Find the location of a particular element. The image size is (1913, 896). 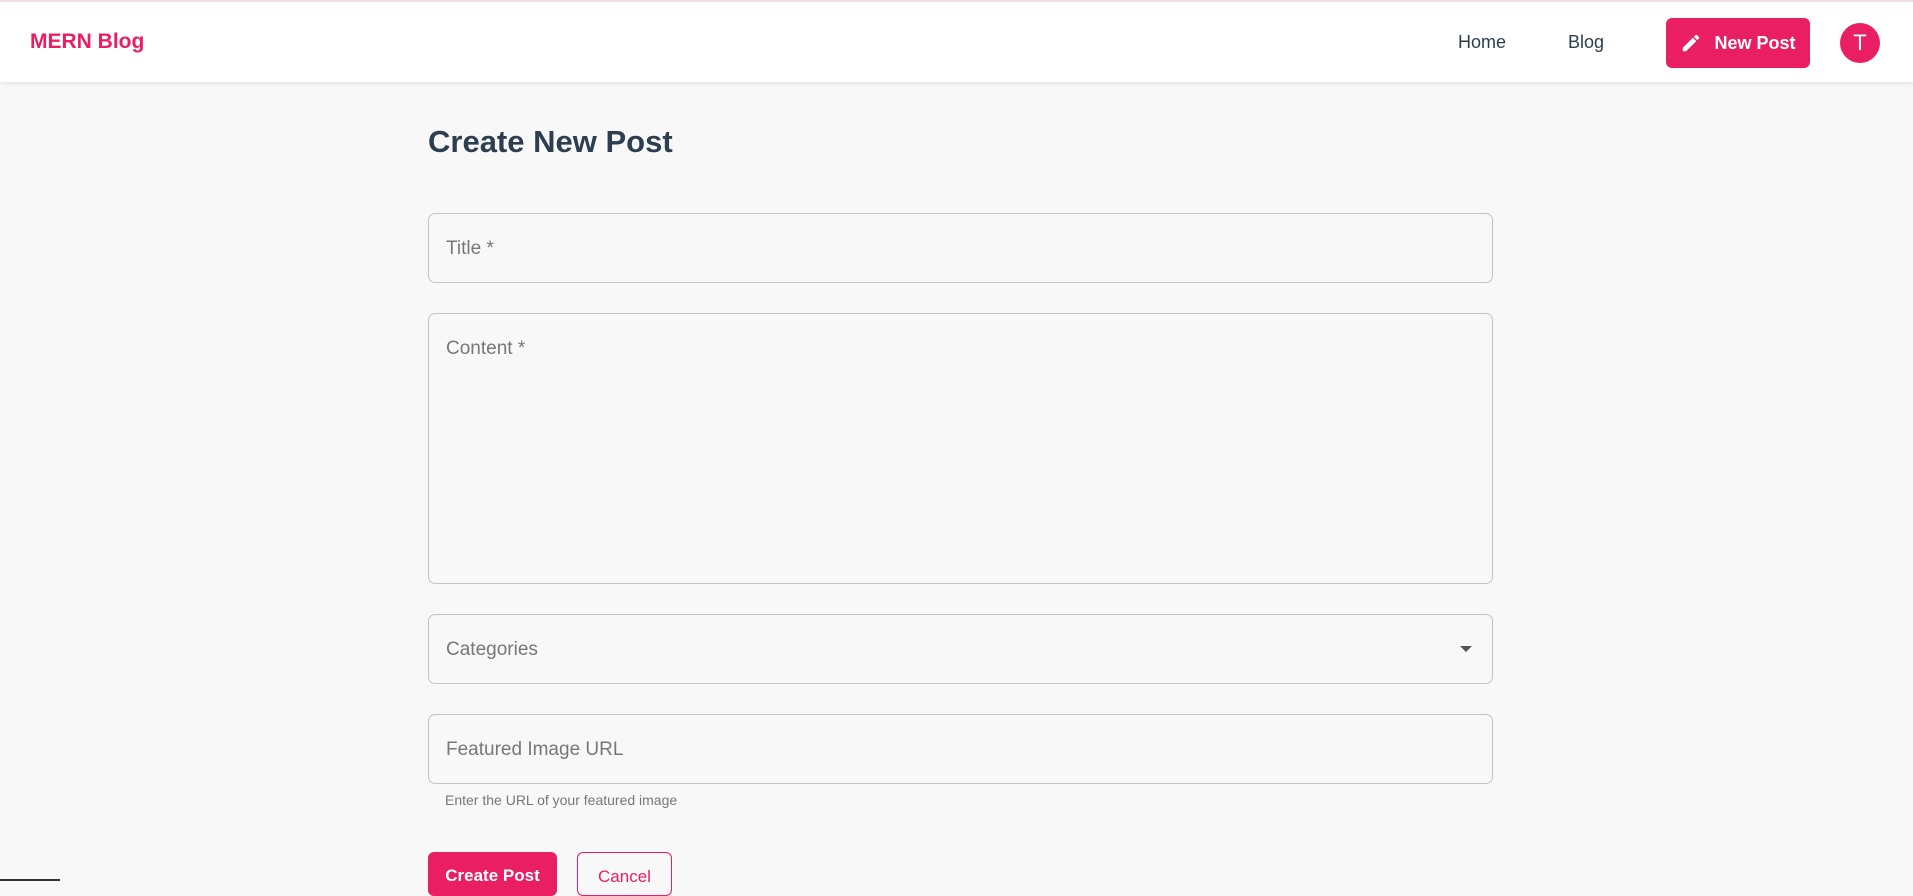

title-input: Title * is located at coordinates (960, 248).